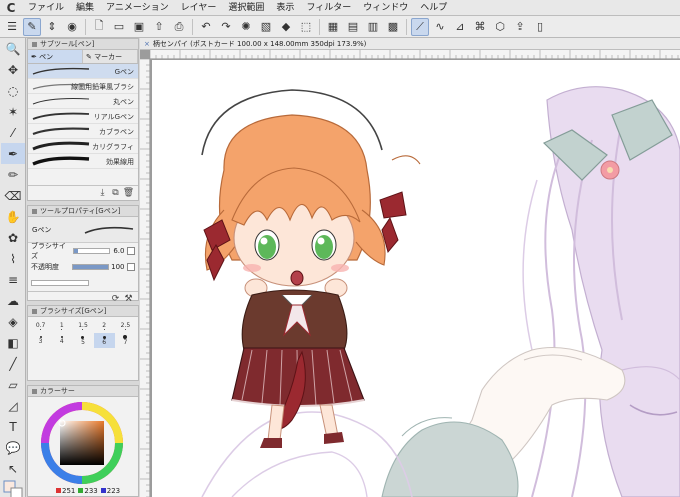  What do you see at coordinates (414, 54) in the screenshot?
I see `ruler-top` at bounding box center [414, 54].